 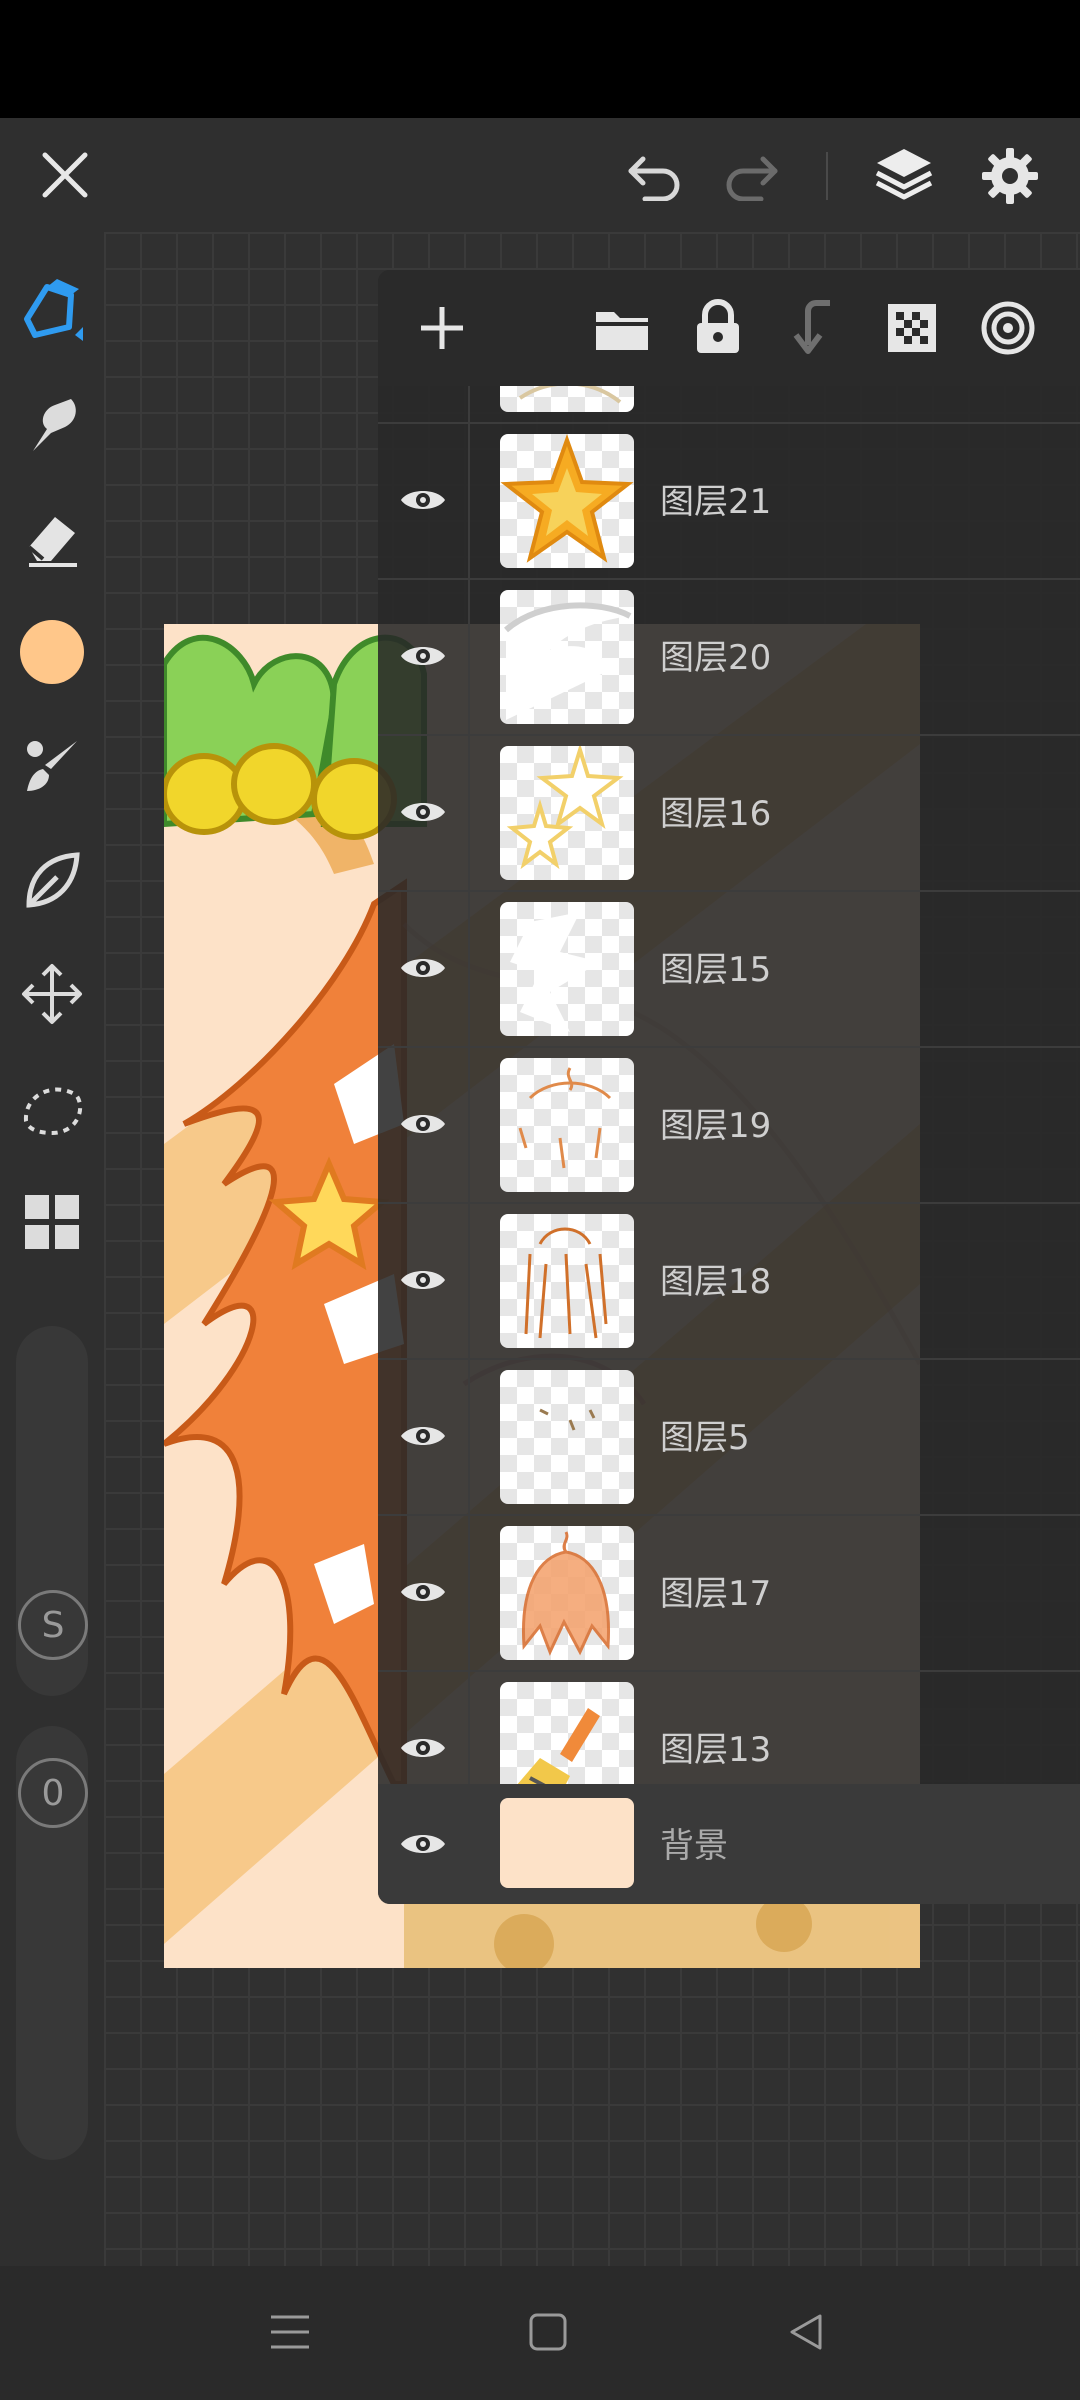 What do you see at coordinates (1010, 176) in the screenshot?
I see `gear-icon` at bounding box center [1010, 176].